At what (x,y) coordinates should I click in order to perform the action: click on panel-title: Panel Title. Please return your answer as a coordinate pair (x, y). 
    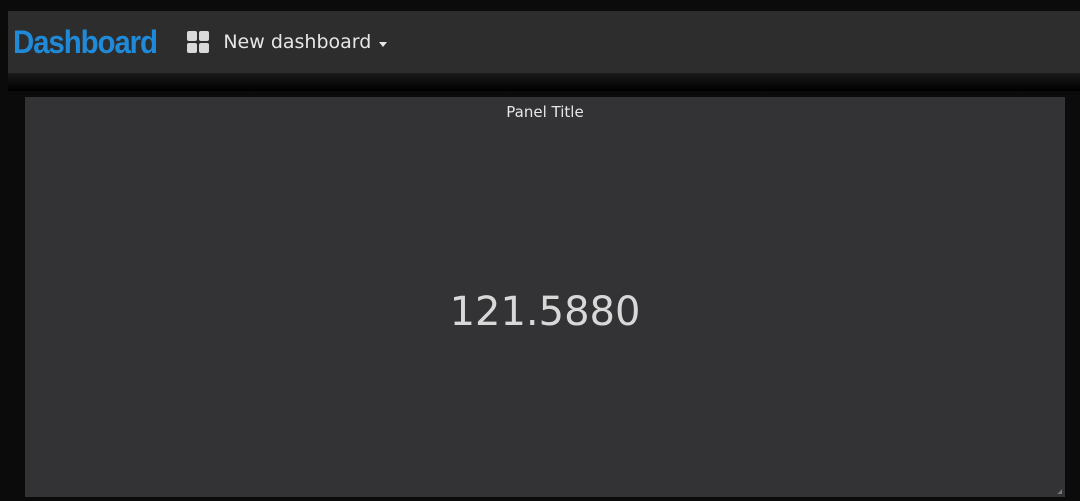
    Looking at the image, I should click on (545, 112).